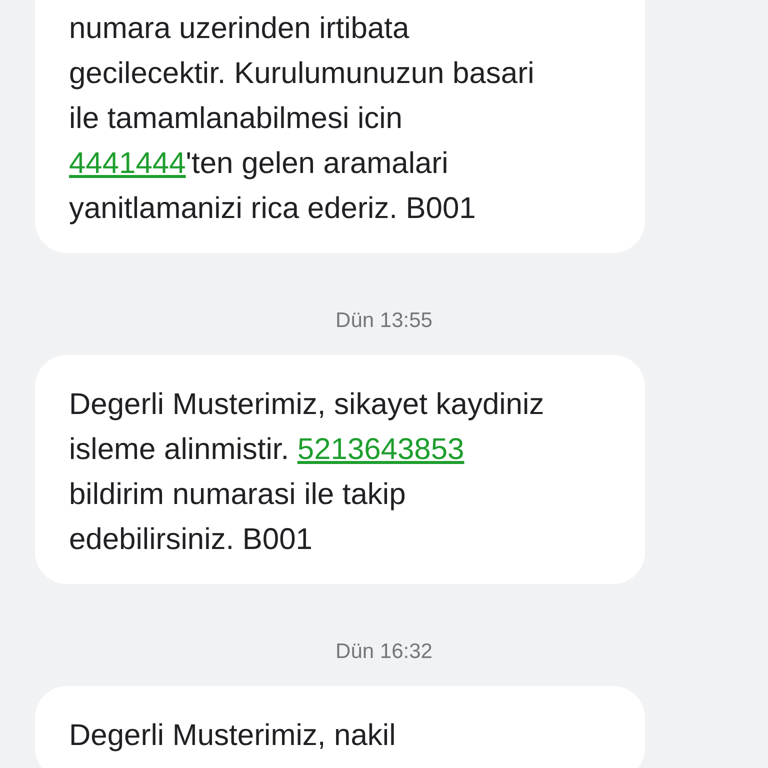 The width and height of the screenshot is (768, 768). Describe the element at coordinates (127, 163) in the screenshot. I see `phone-number-link: 4441444` at that location.